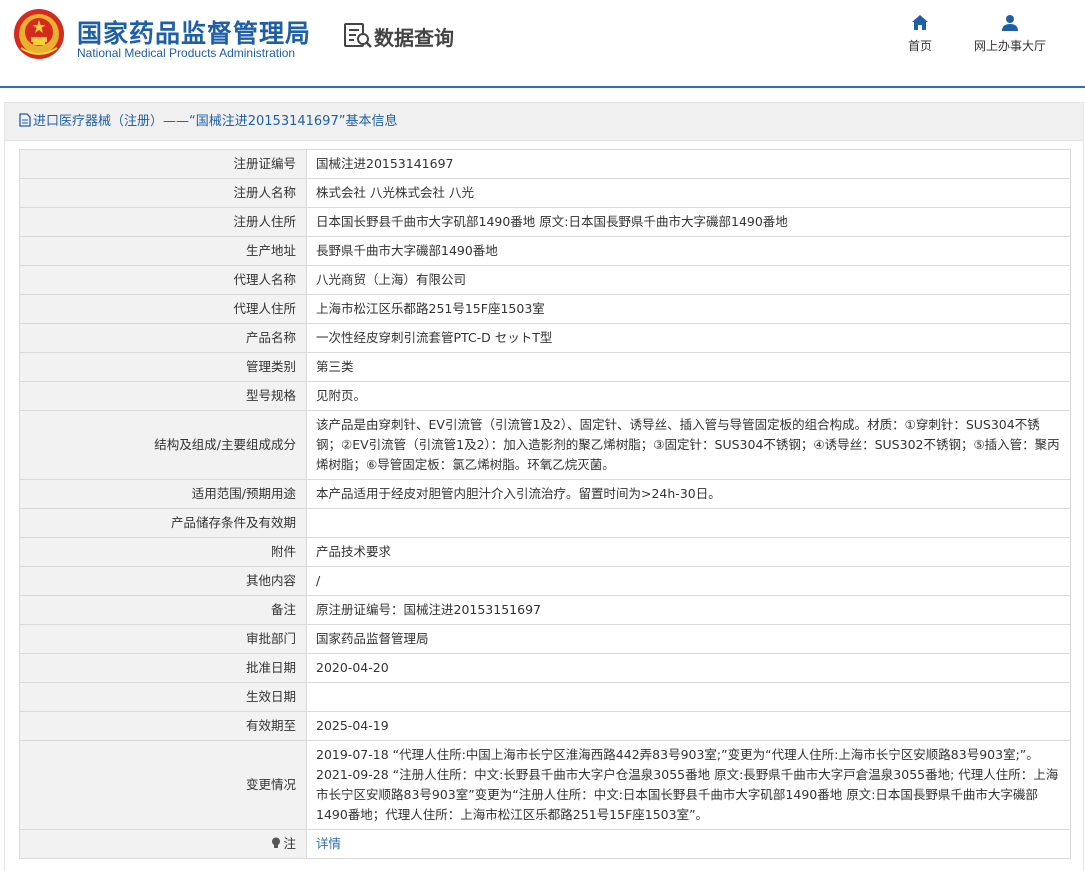 The width and height of the screenshot is (1085, 871). What do you see at coordinates (688, 193) in the screenshot?
I see `row-value: 株式会社 八光株式会社 八光` at bounding box center [688, 193].